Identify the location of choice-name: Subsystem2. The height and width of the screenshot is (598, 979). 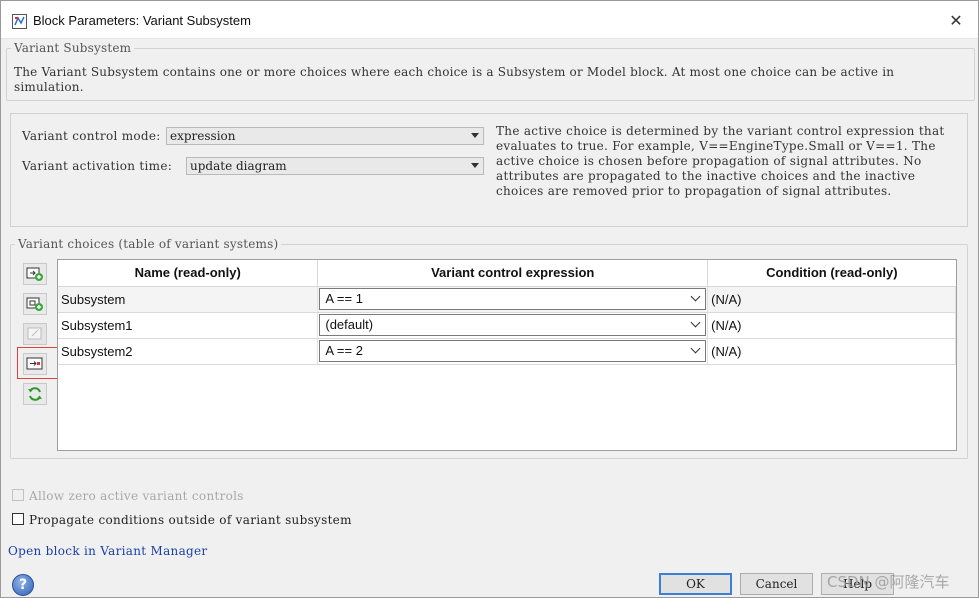
(188, 351).